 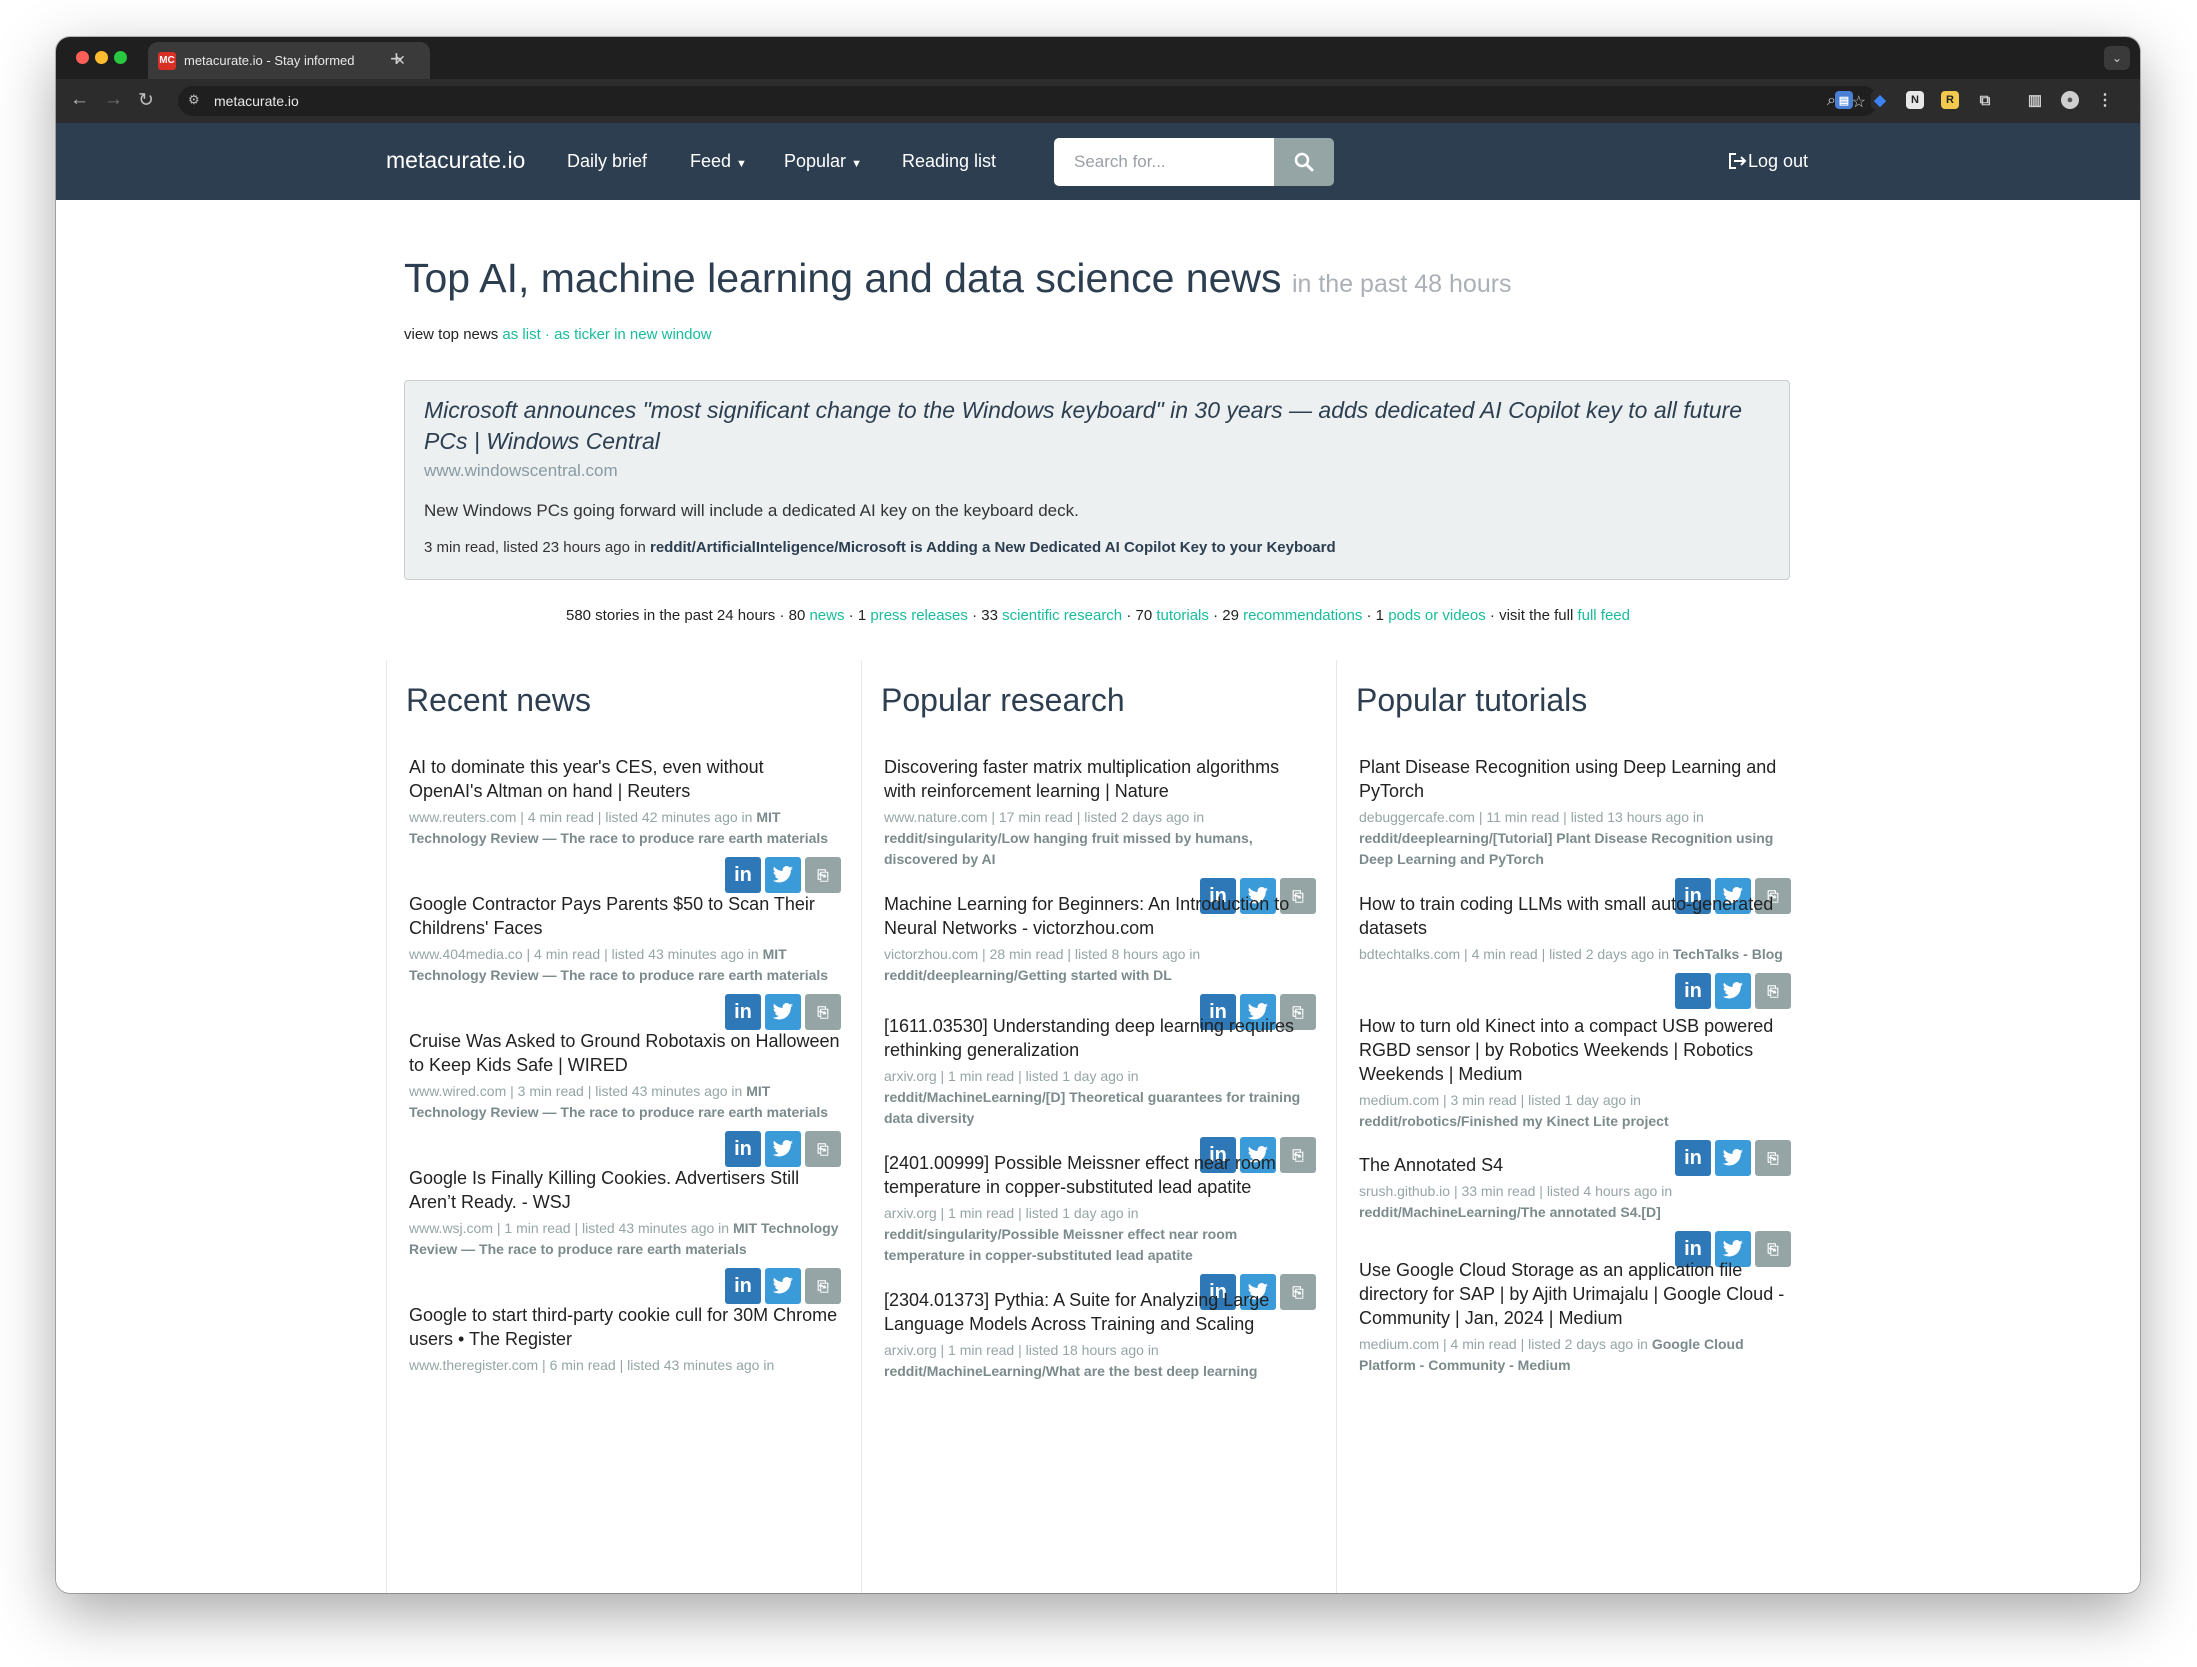 What do you see at coordinates (1304, 162) in the screenshot?
I see `search-button` at bounding box center [1304, 162].